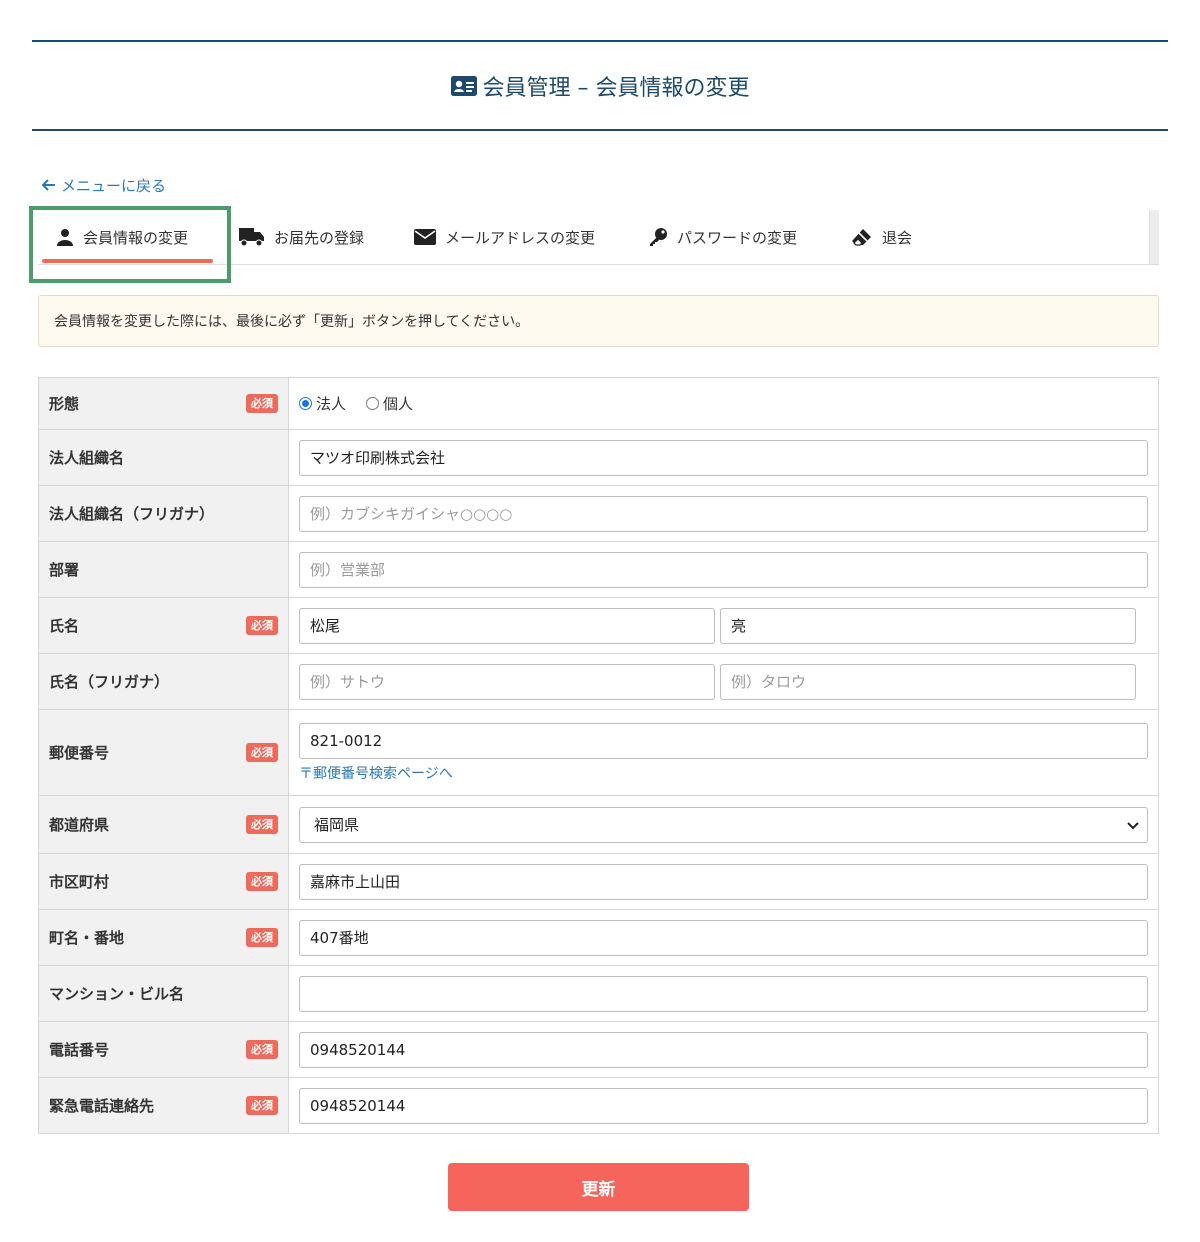  I want to click on form-row-company-name: 法人組織名, so click(598, 457).